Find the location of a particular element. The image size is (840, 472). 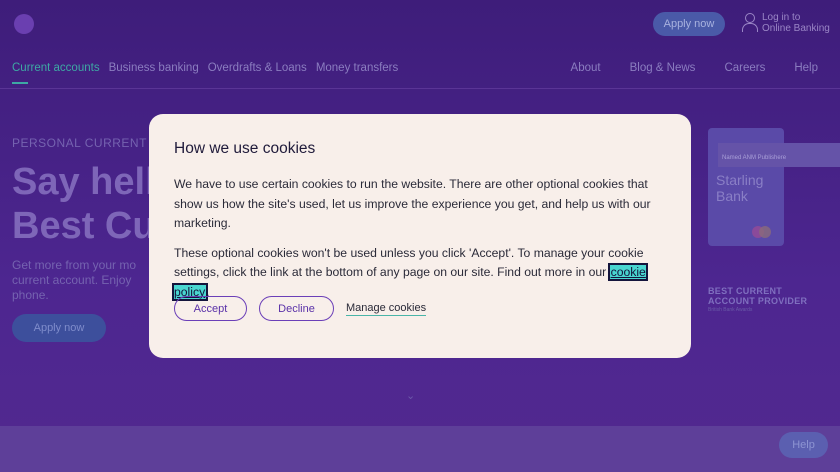

hero-eyebrow: PERSONAL CURRENT A is located at coordinates (85, 143).